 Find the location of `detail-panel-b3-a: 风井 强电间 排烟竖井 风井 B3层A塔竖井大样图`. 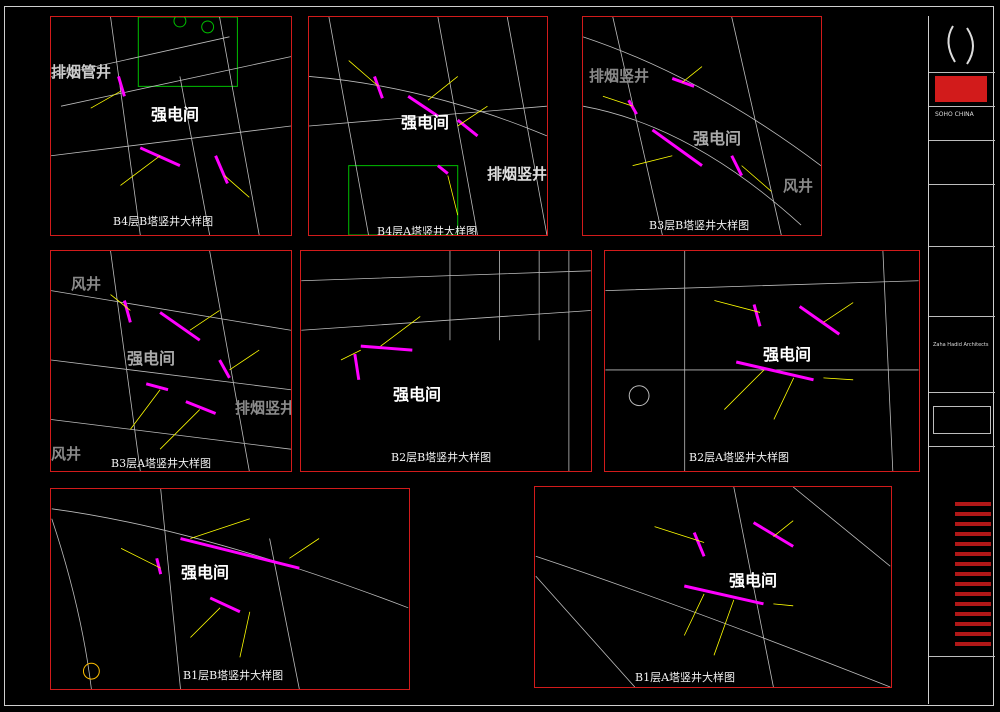

detail-panel-b3-a: 风井 强电间 排烟竖井 风井 B3层A塔竖井大样图 is located at coordinates (171, 361).